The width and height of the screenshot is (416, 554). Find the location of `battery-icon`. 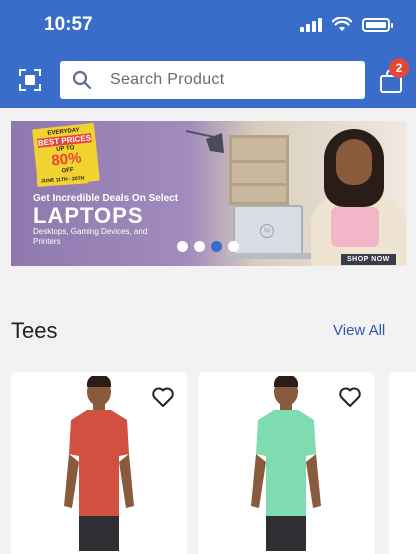

battery-icon is located at coordinates (377, 24).